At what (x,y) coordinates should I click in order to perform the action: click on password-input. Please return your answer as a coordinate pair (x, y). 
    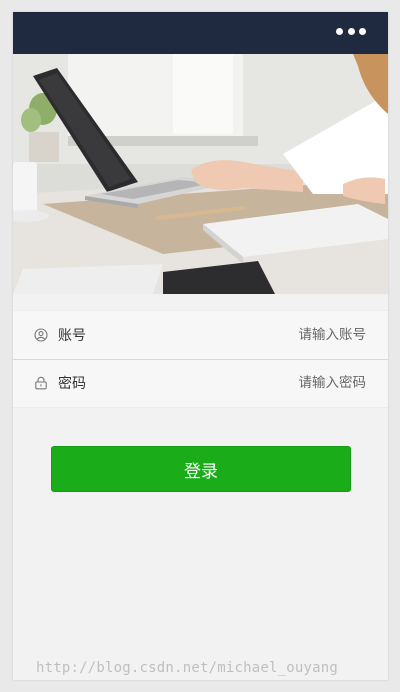
    Looking at the image, I should click on (286, 383).